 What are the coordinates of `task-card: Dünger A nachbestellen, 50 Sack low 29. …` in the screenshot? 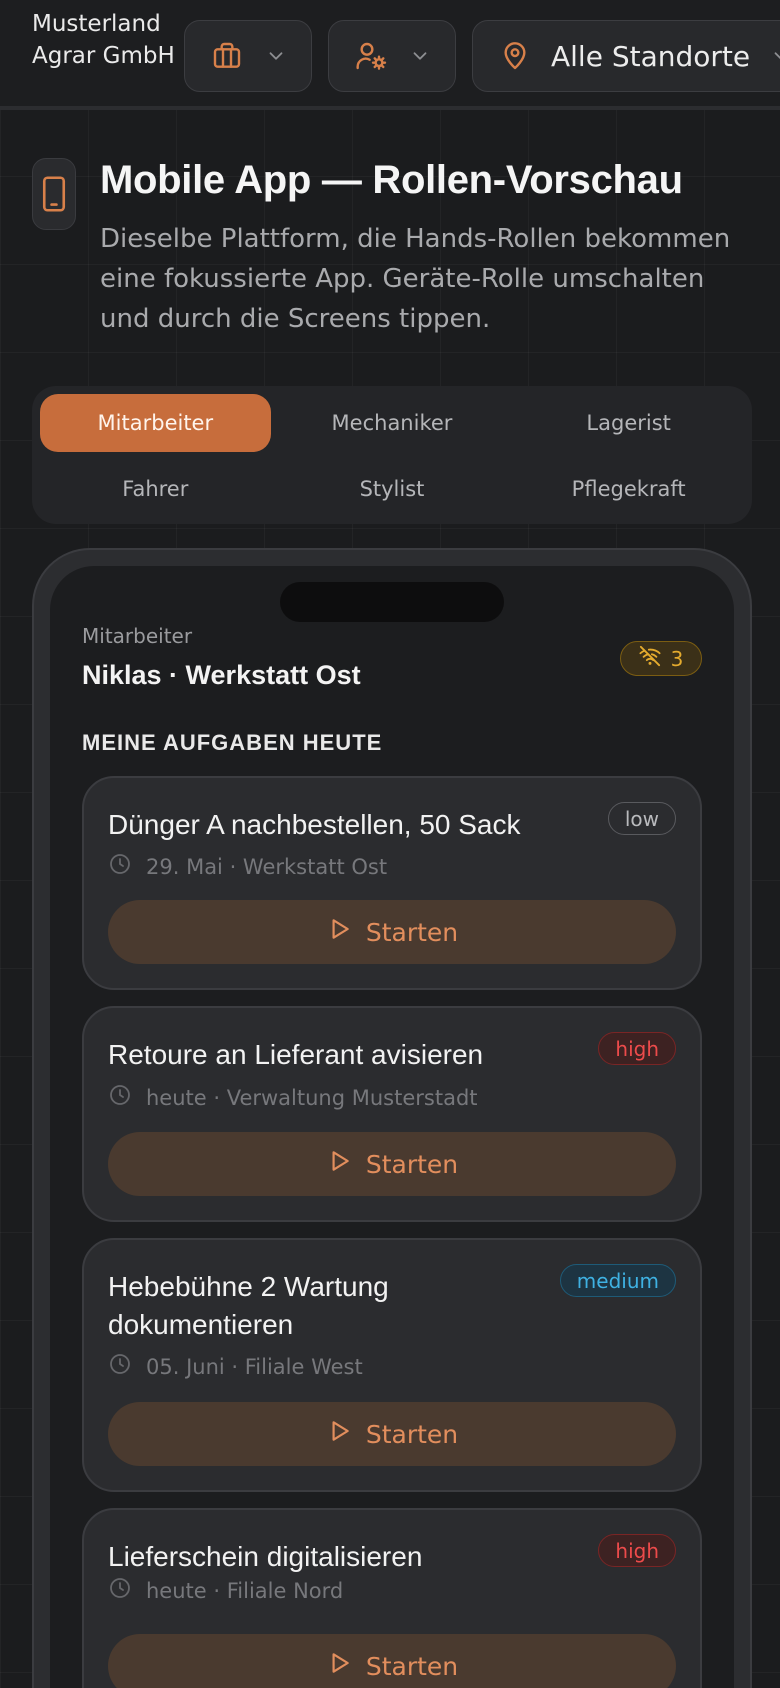 It's located at (392, 883).